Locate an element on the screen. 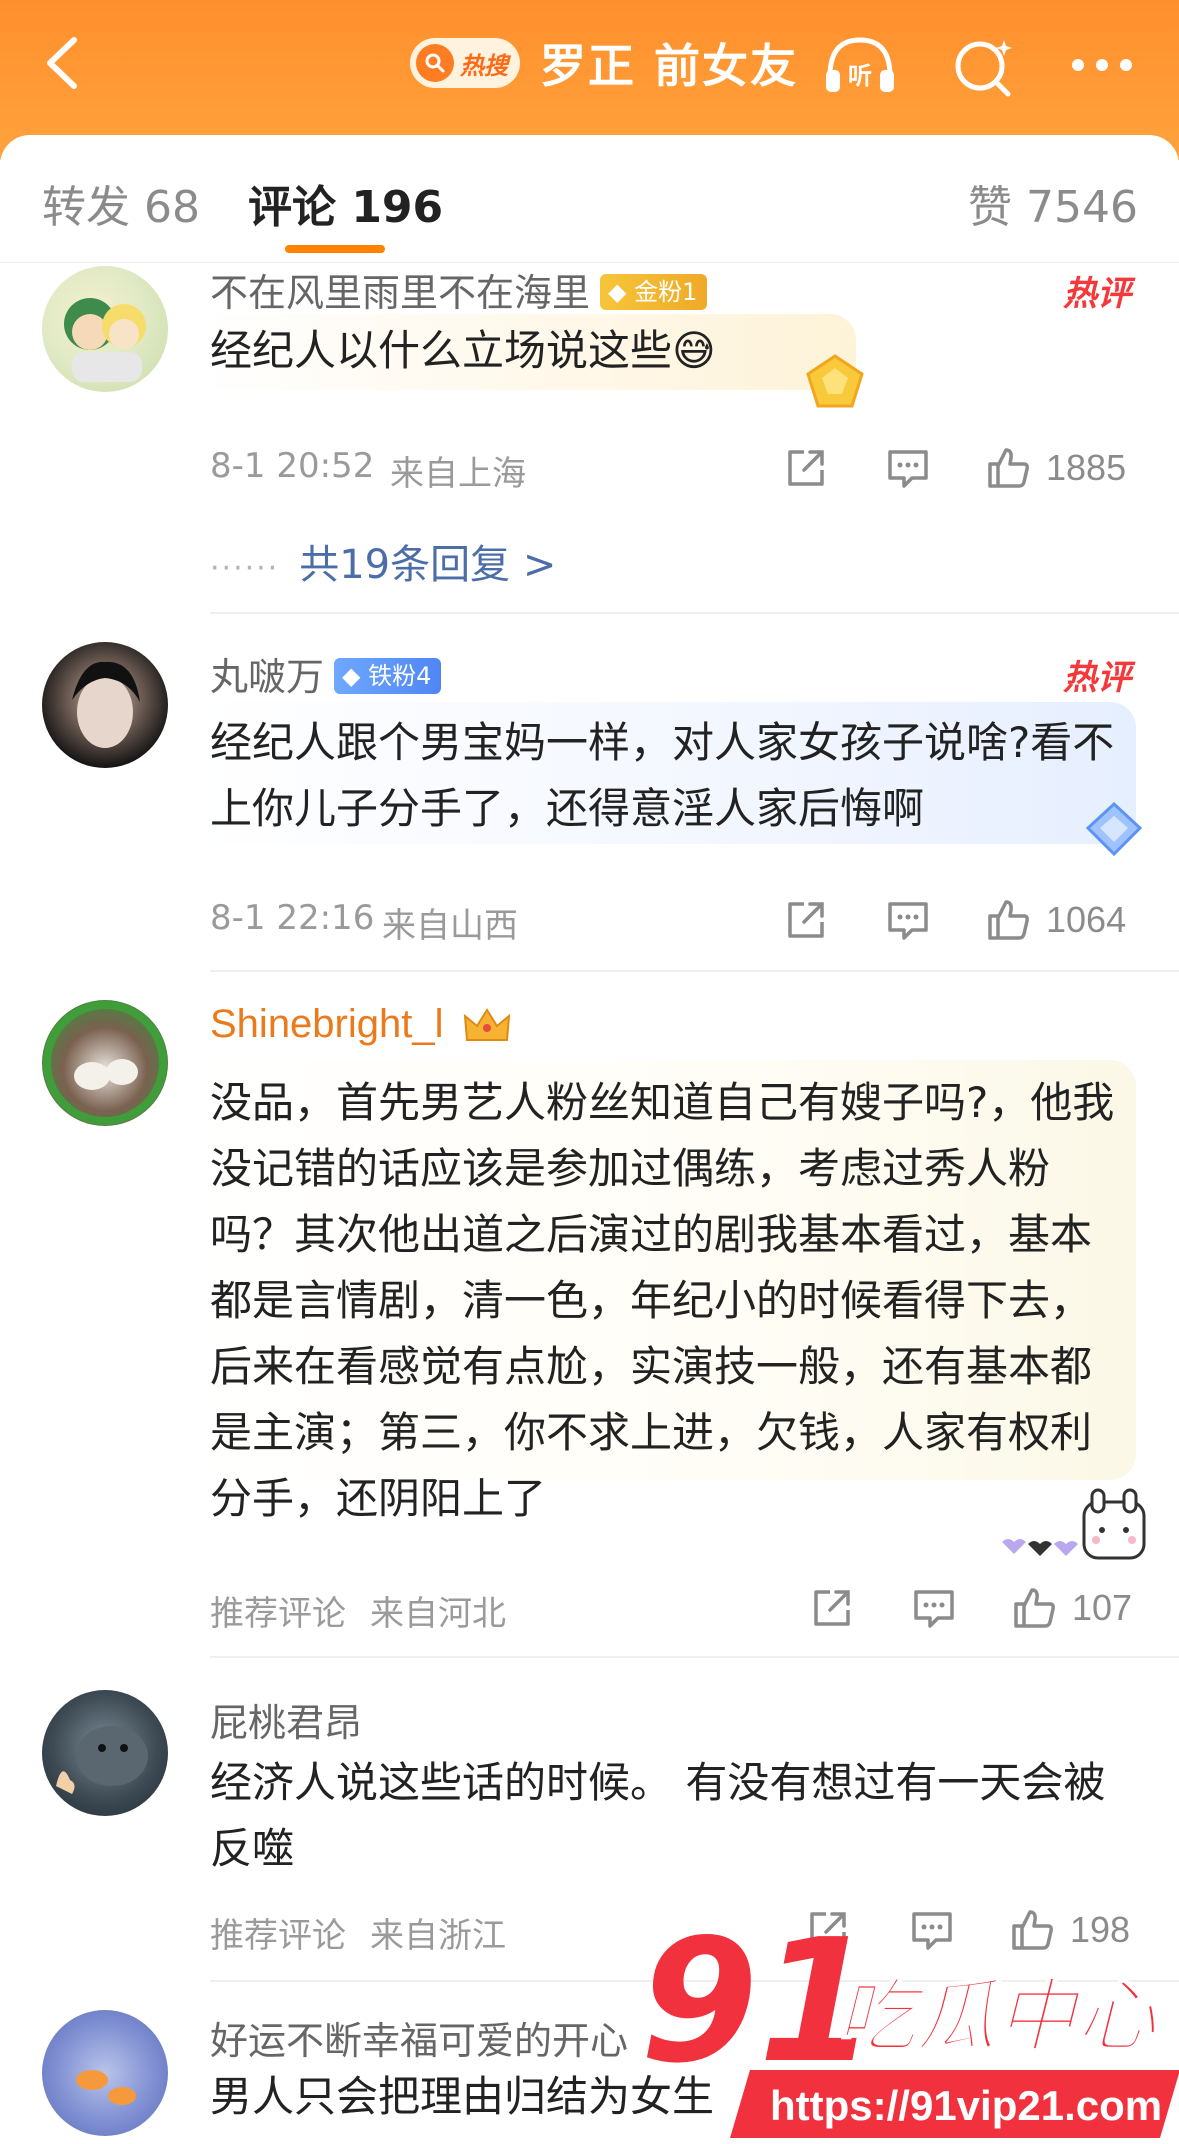 This screenshot has height=2144, width=1179. listen-label: 听 is located at coordinates (860, 76).